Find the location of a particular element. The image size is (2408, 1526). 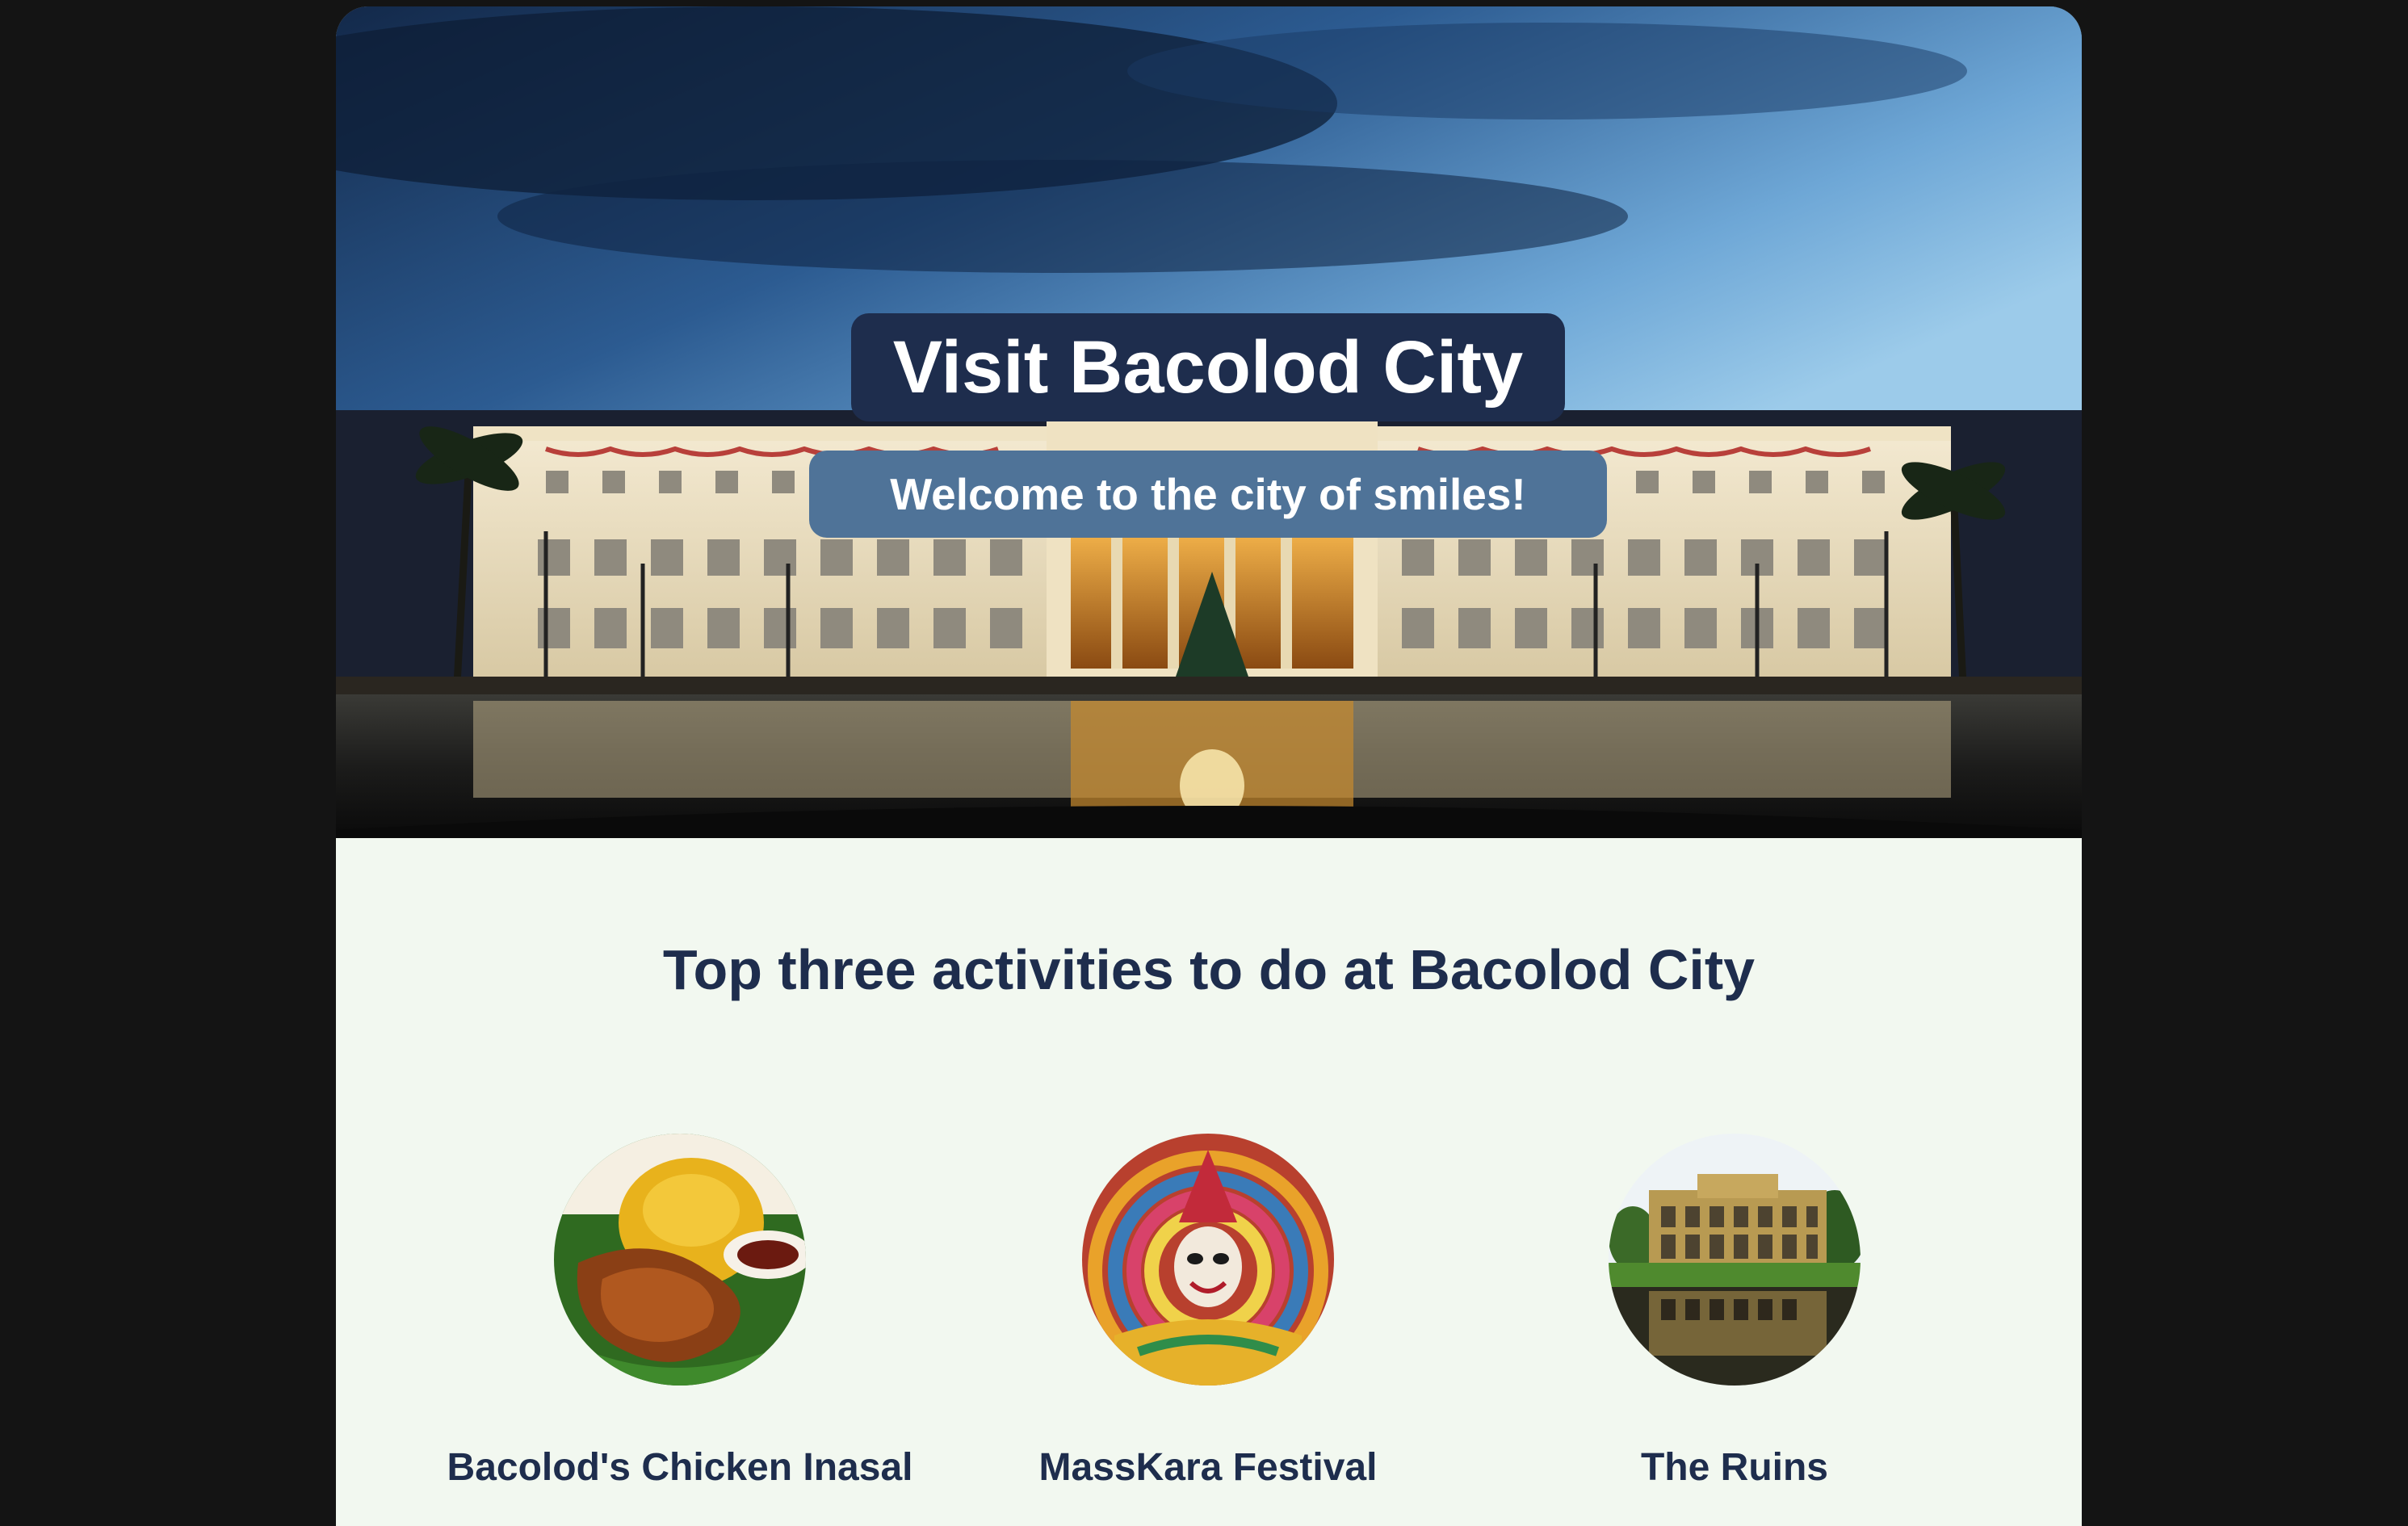

activity-card-chicken-inasal: Bacolod's Chicken Inasal is located at coordinates (680, 1322).